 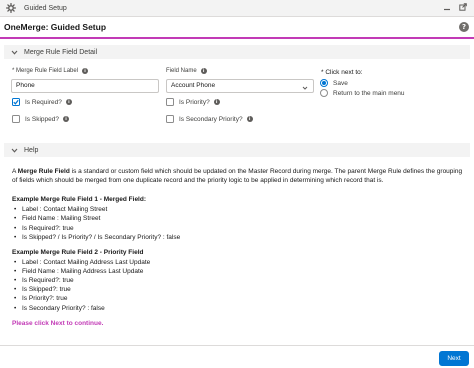 I want to click on gear-icon, so click(x=11, y=8).